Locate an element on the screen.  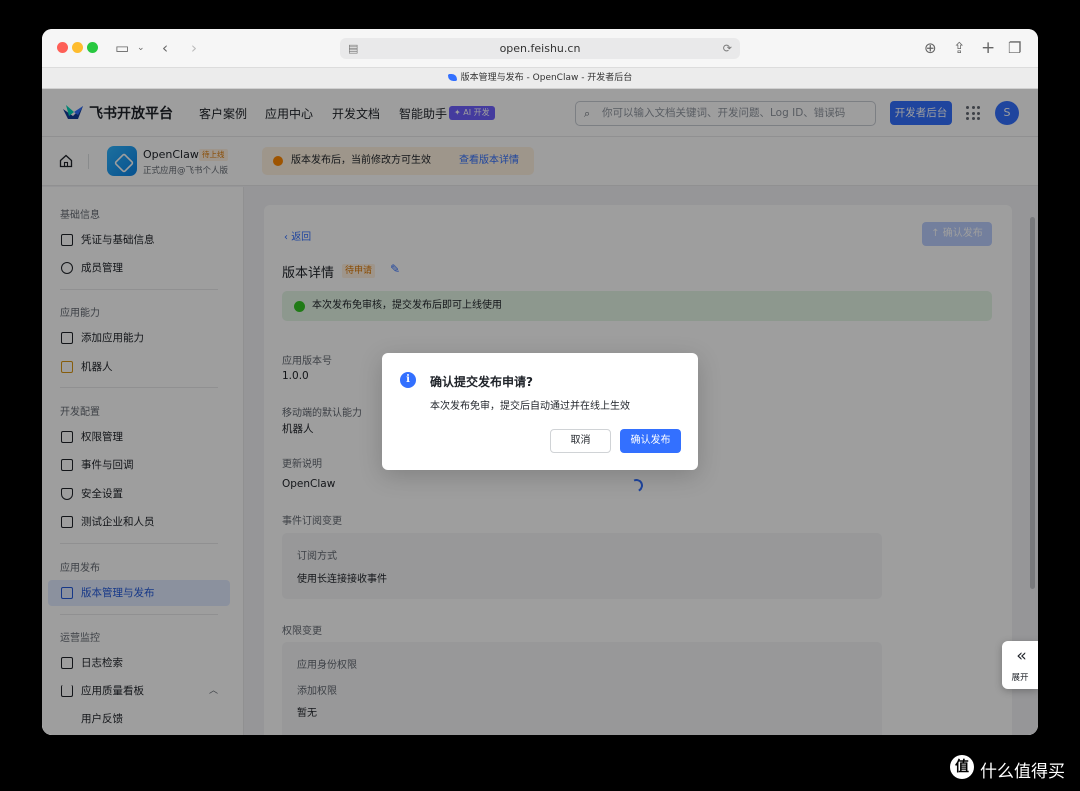
tab-title: 版本管理与发布 - OpenClaw - 开发者后台 is located at coordinates (546, 78).